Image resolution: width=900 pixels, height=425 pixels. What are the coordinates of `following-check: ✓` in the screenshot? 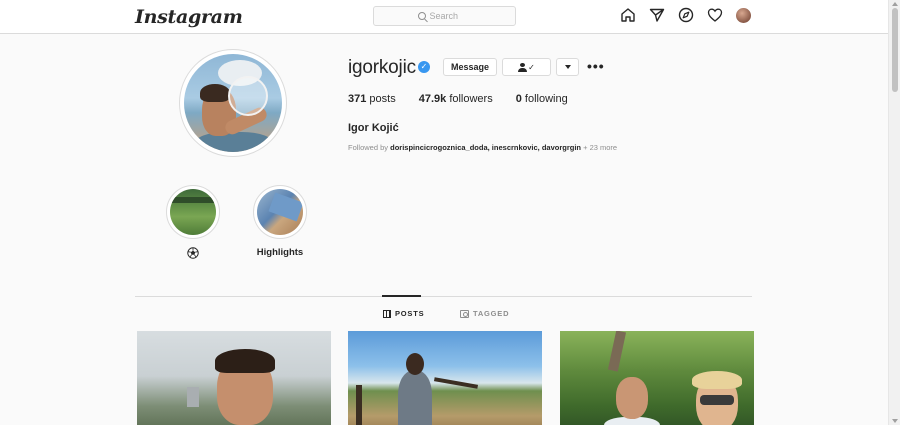 It's located at (531, 67).